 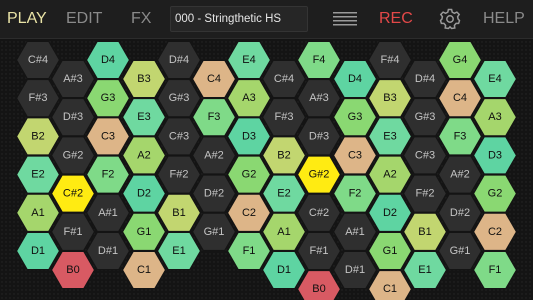 What do you see at coordinates (27, 19) in the screenshot?
I see `play-tab: PLAY` at bounding box center [27, 19].